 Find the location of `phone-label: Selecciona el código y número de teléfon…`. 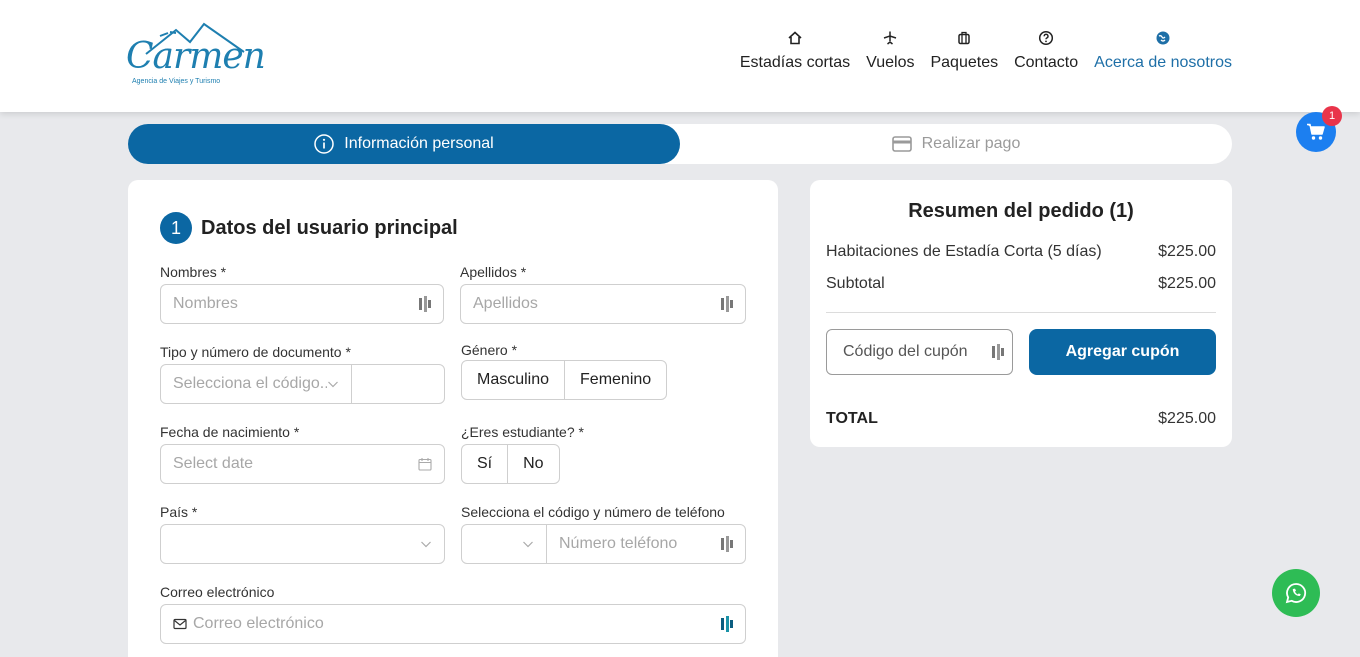

phone-label: Selecciona el código y número de teléfon… is located at coordinates (593, 512).